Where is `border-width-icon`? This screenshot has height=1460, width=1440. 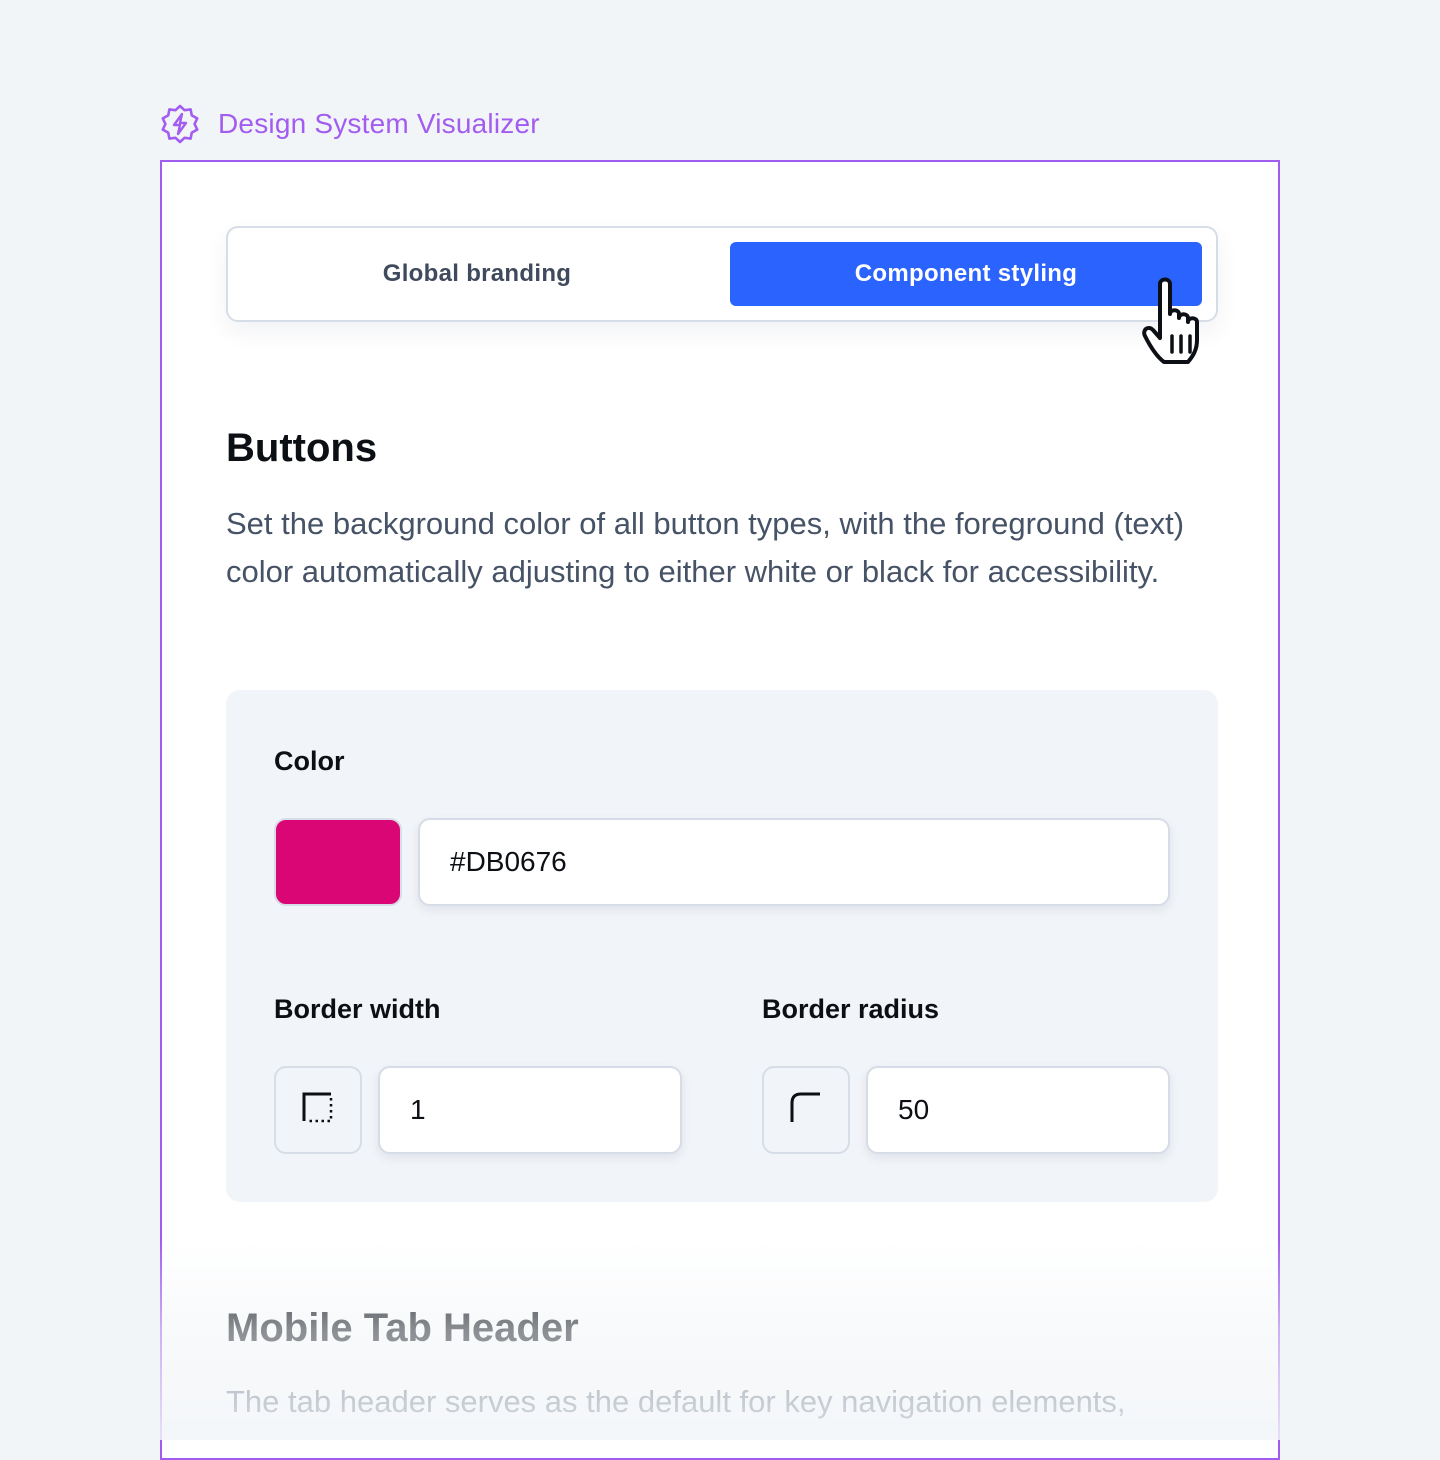
border-width-icon is located at coordinates (318, 1110).